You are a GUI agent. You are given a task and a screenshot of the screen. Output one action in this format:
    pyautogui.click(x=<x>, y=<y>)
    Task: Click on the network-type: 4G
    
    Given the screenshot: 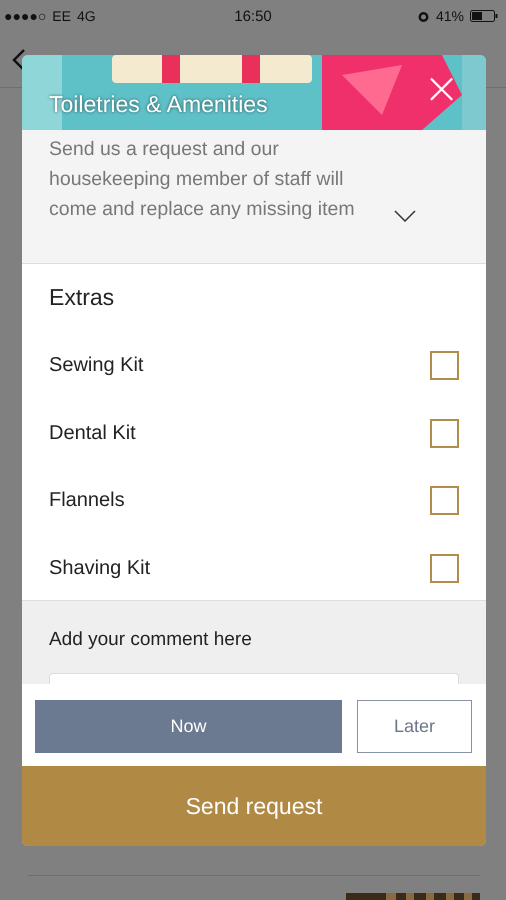 What is the action you would take?
    pyautogui.click(x=86, y=16)
    